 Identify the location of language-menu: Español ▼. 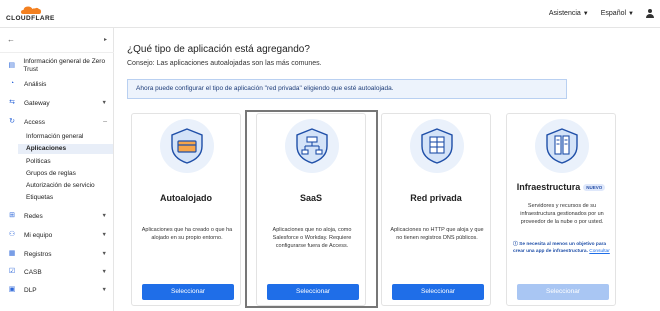
(617, 13).